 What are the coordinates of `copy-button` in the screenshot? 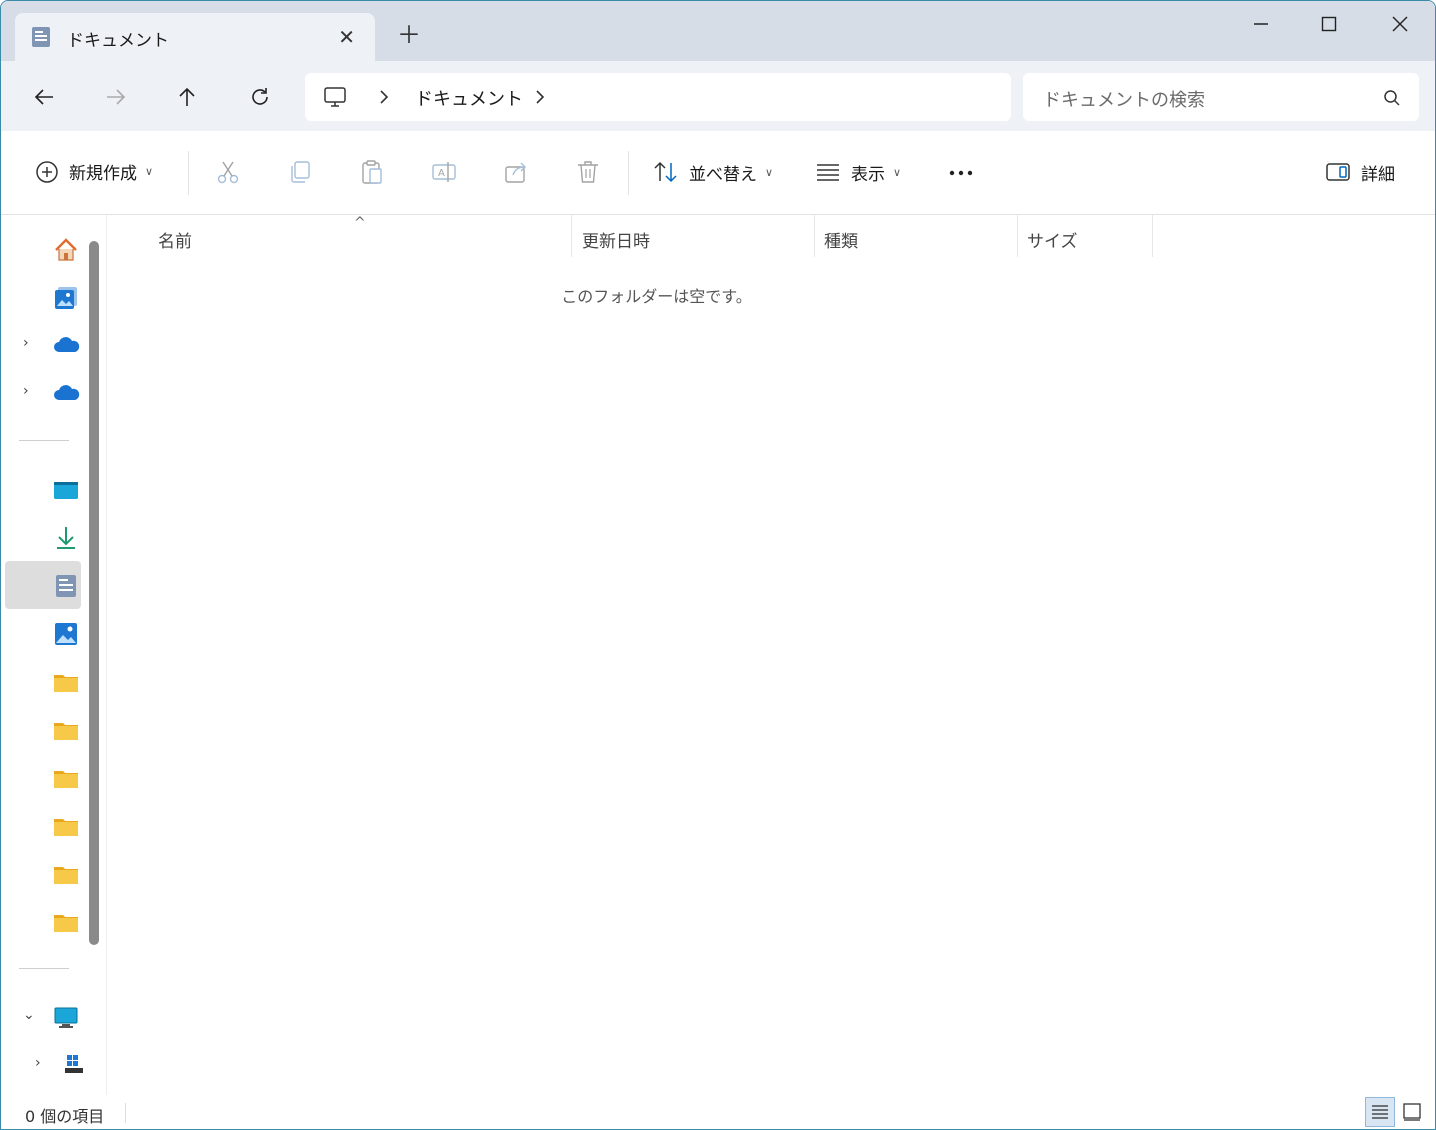 It's located at (300, 172).